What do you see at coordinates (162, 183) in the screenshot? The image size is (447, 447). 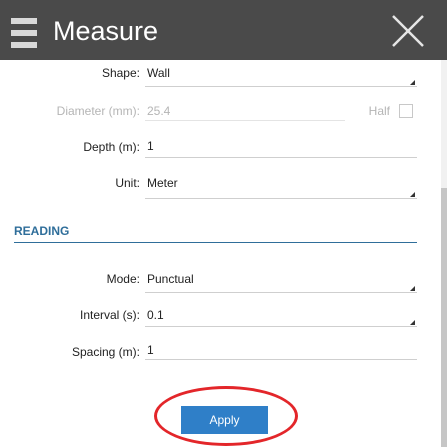 I see `unit-select: Meter` at bounding box center [162, 183].